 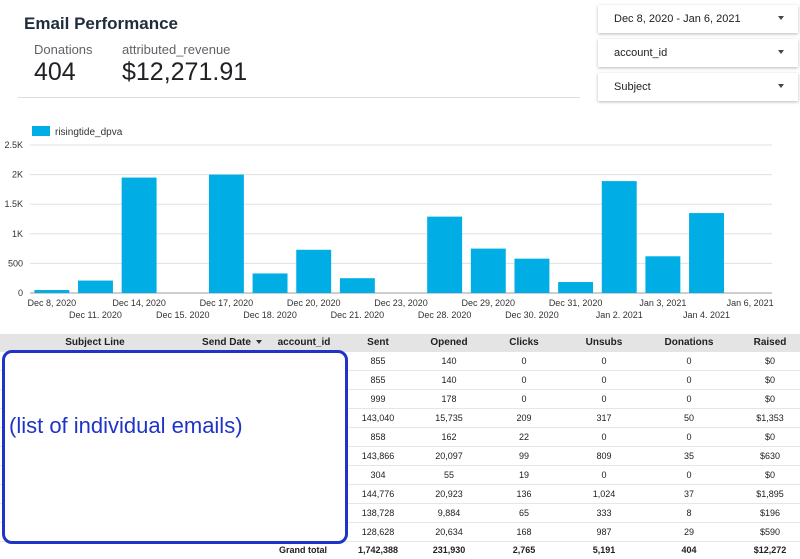 I want to click on cell-sent: 138,728, so click(x=378, y=513).